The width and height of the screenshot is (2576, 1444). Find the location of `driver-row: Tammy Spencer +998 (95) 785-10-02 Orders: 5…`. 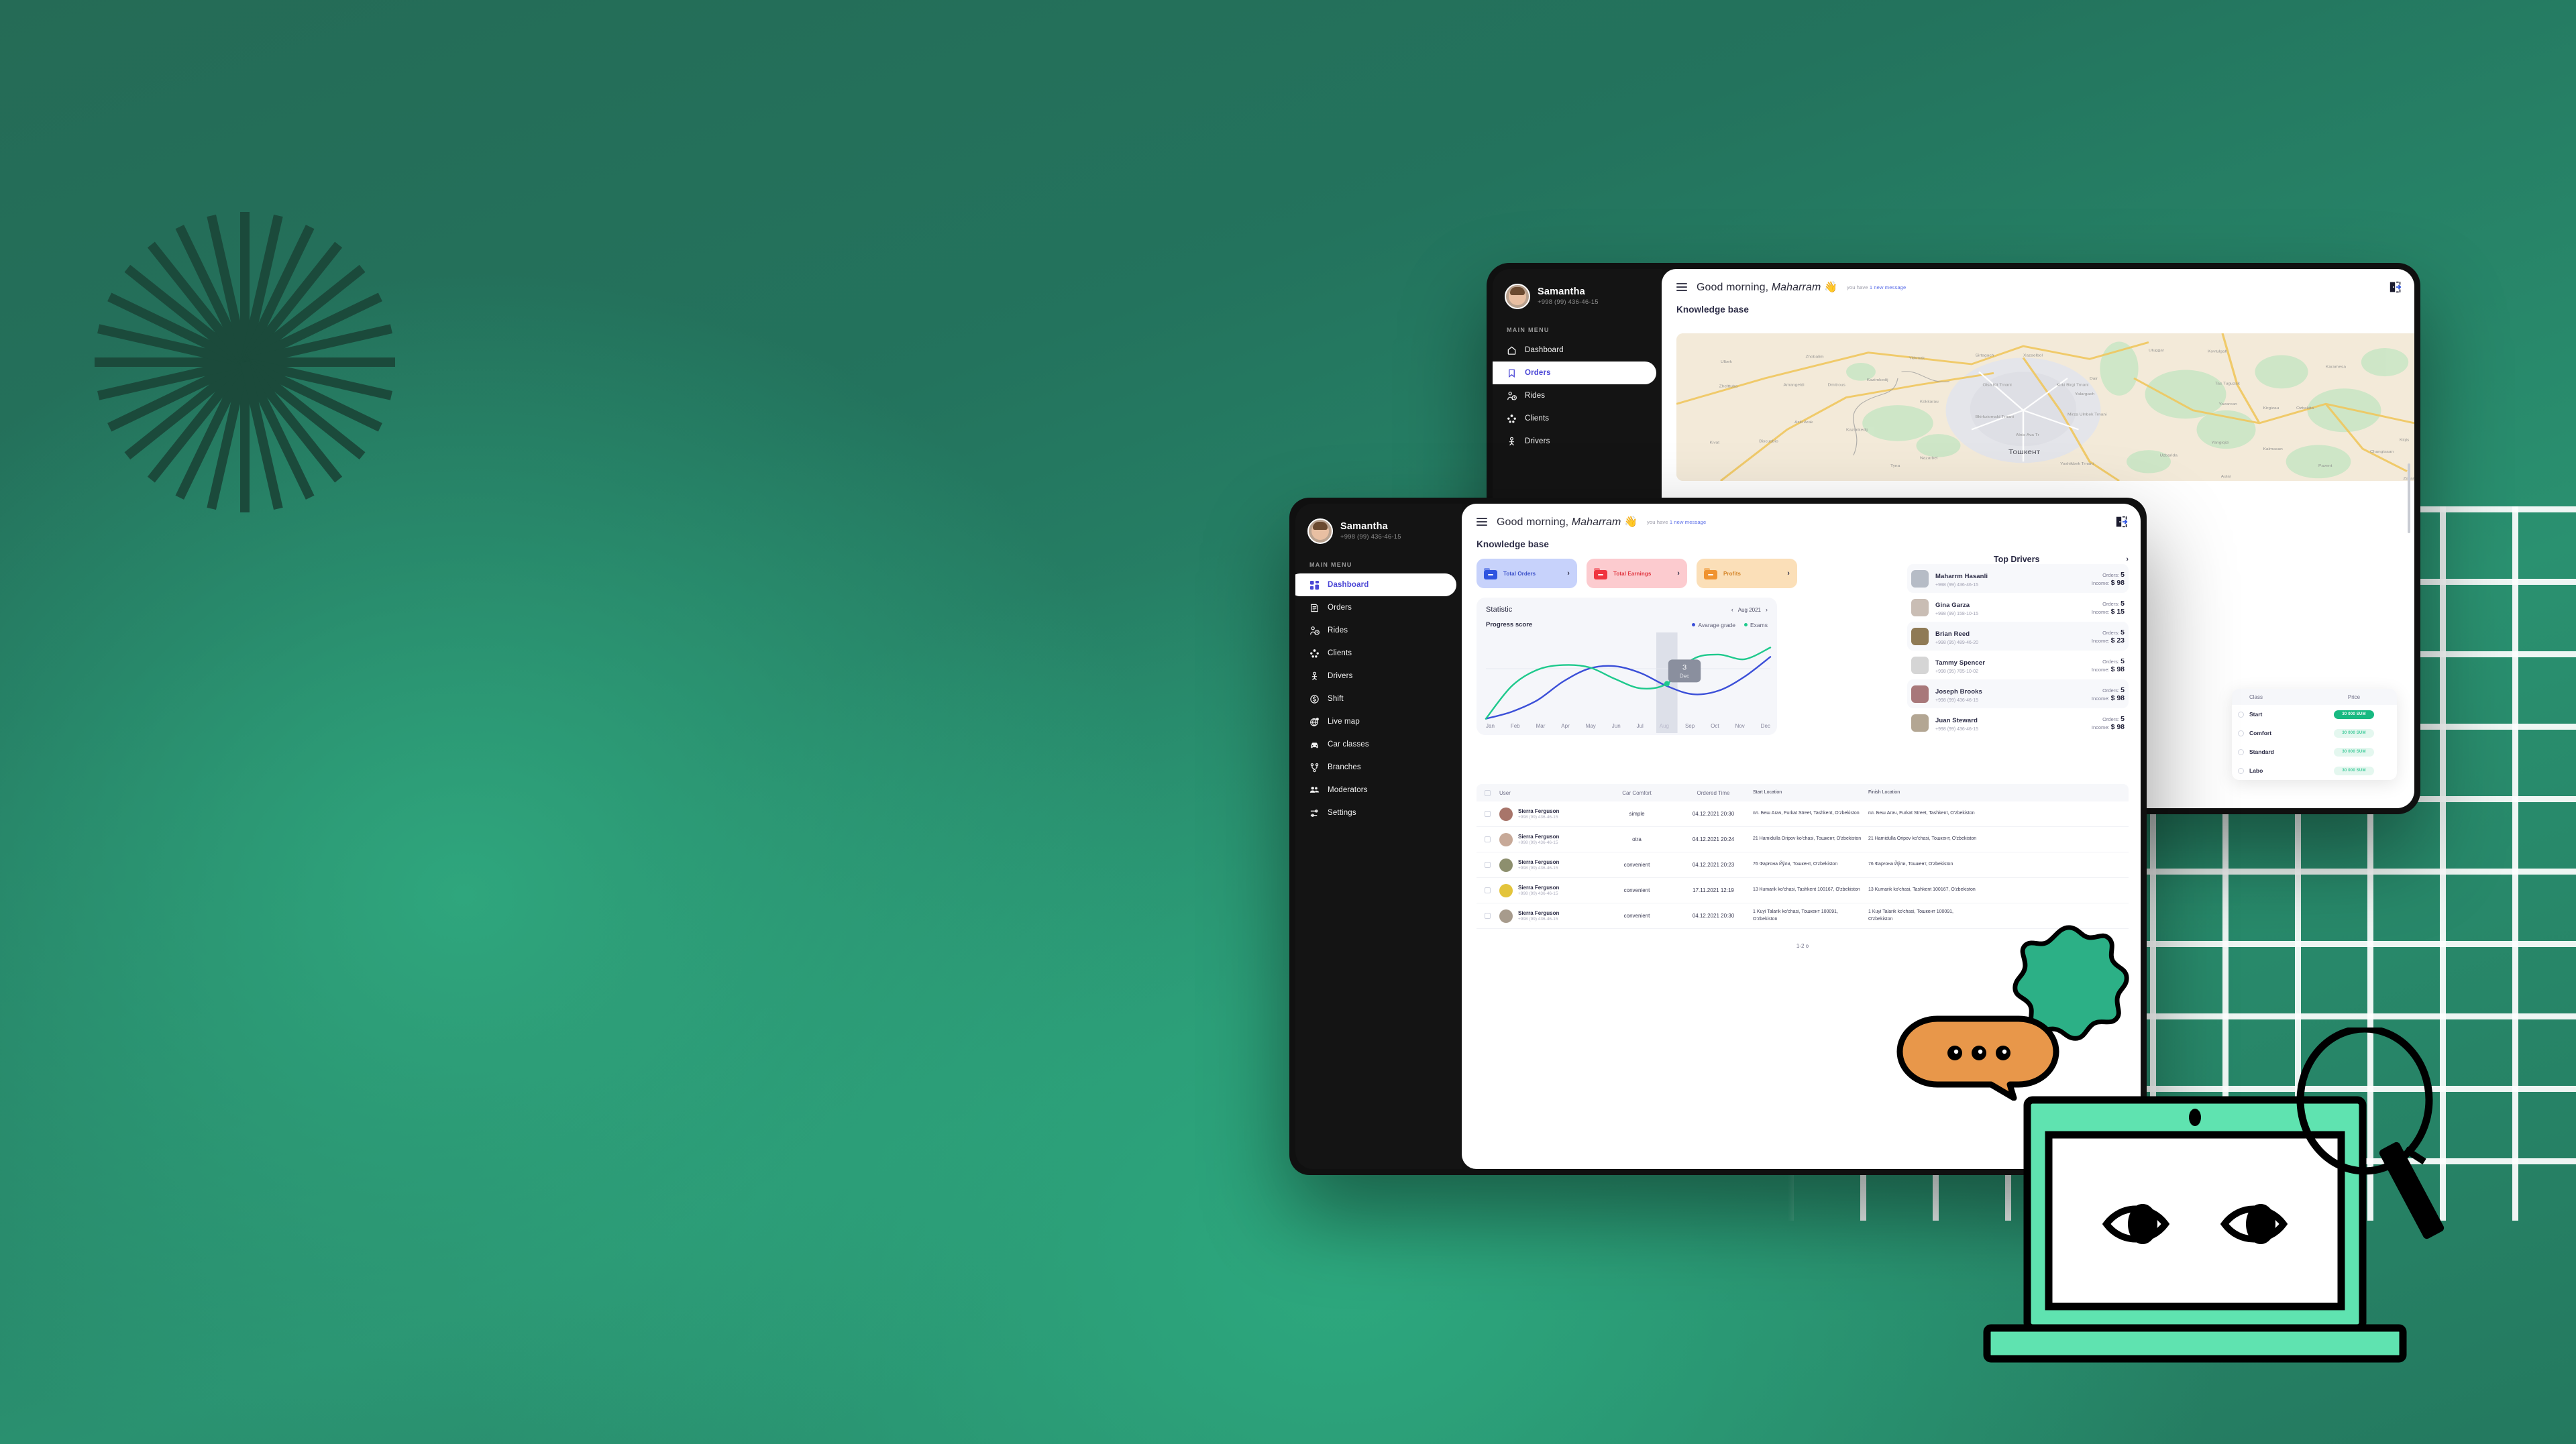

driver-row: Tammy Spencer +998 (95) 785-10-02 Orders: 5… is located at coordinates (2018, 665).